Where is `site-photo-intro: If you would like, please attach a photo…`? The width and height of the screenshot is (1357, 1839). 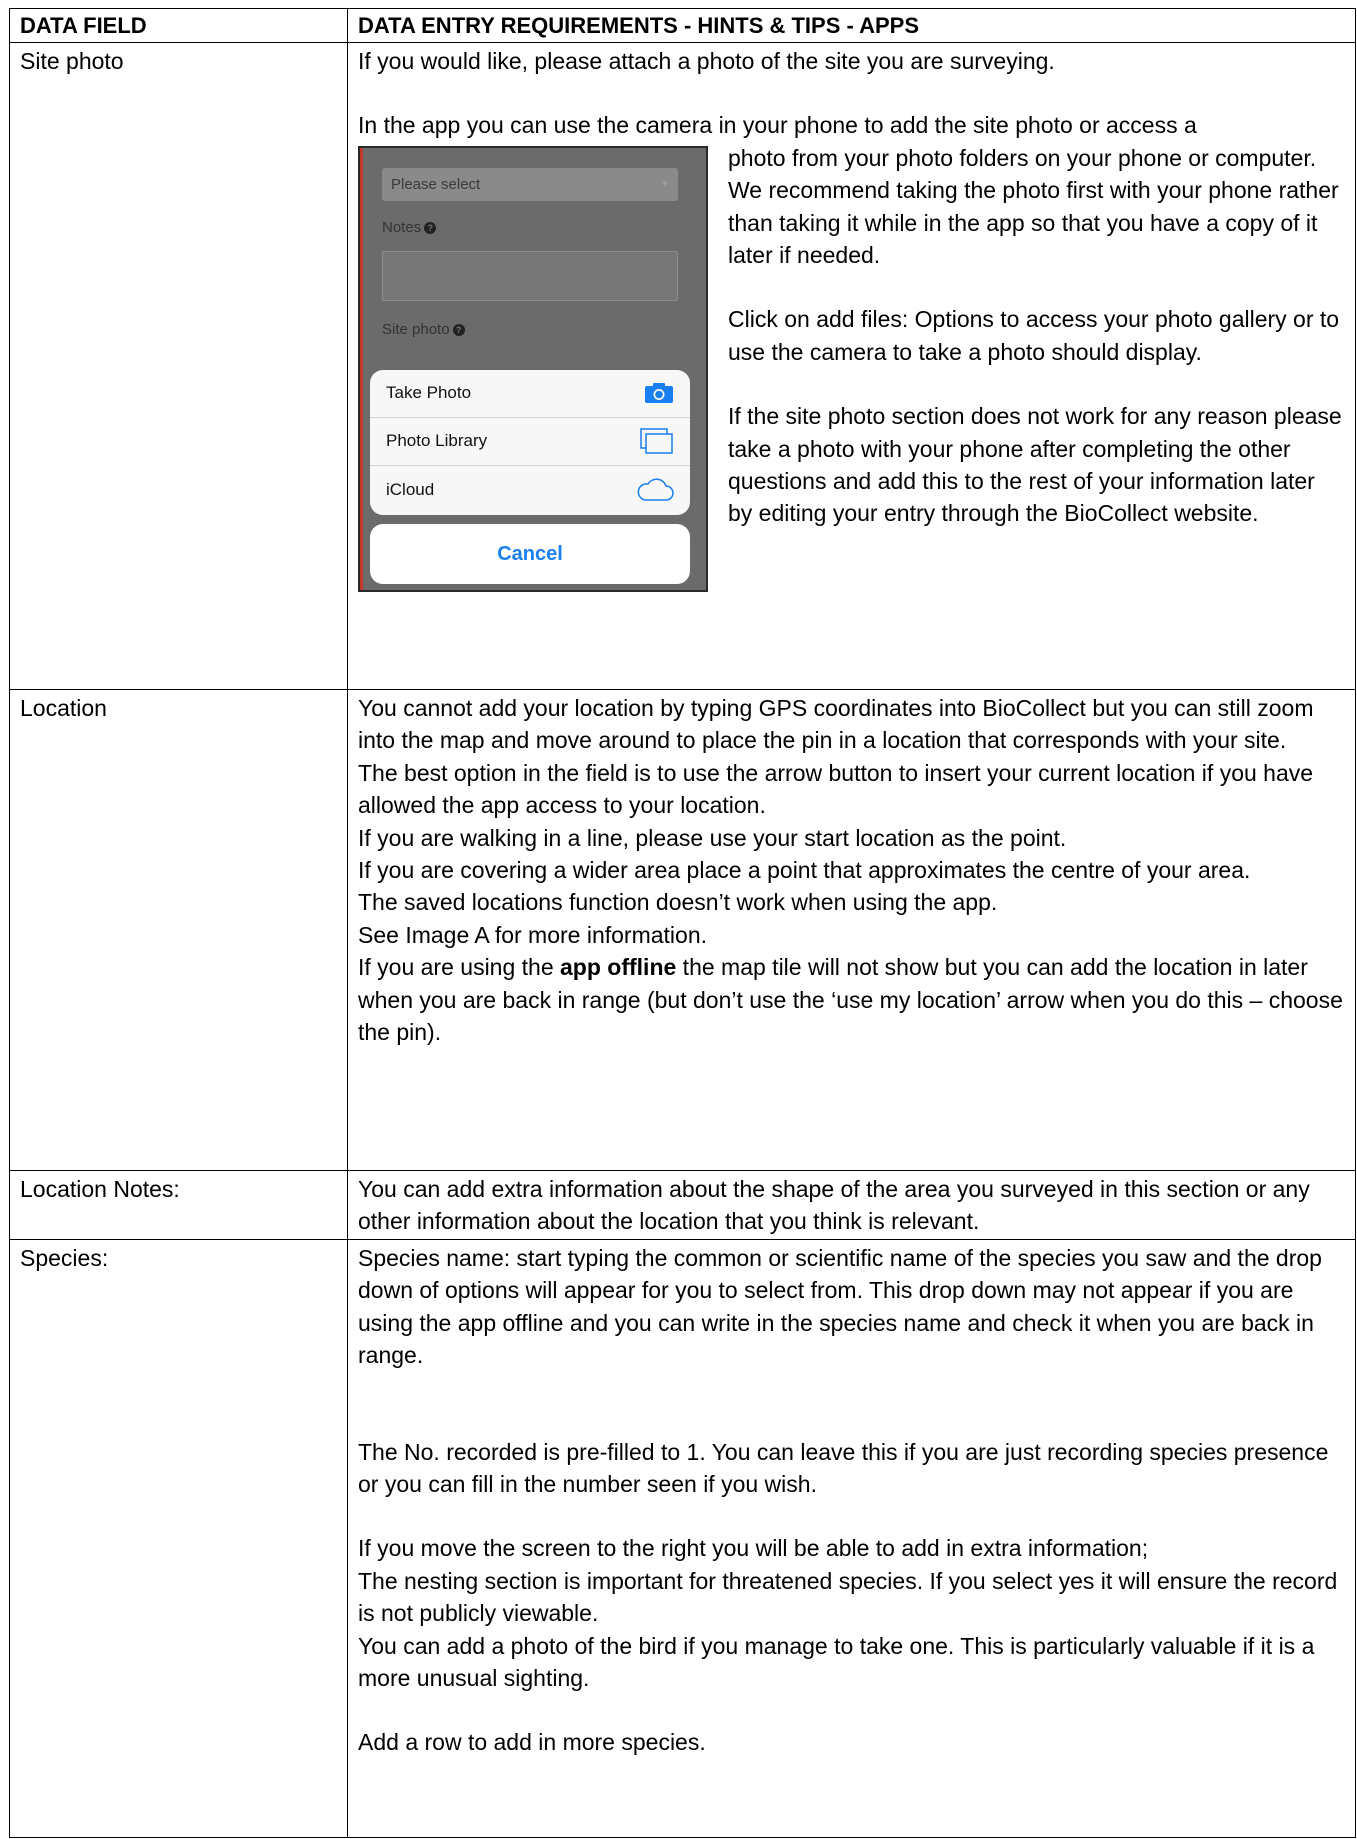 site-photo-intro: If you would like, please attach a photo… is located at coordinates (706, 61).